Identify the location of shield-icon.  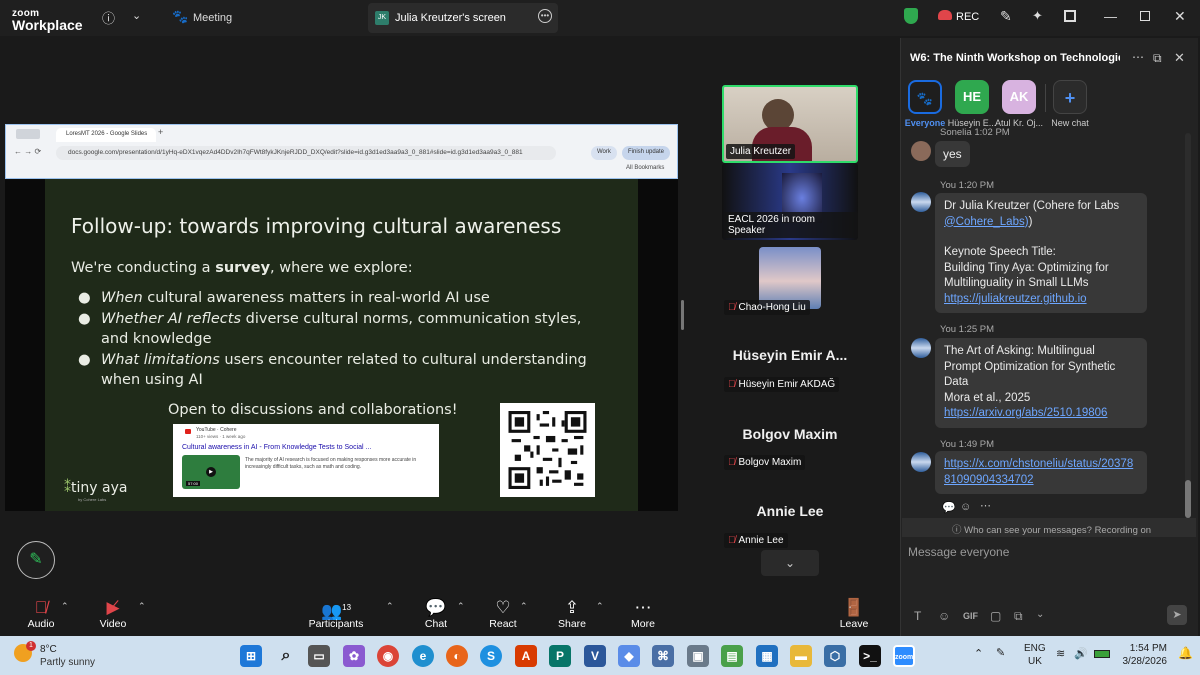
(911, 16).